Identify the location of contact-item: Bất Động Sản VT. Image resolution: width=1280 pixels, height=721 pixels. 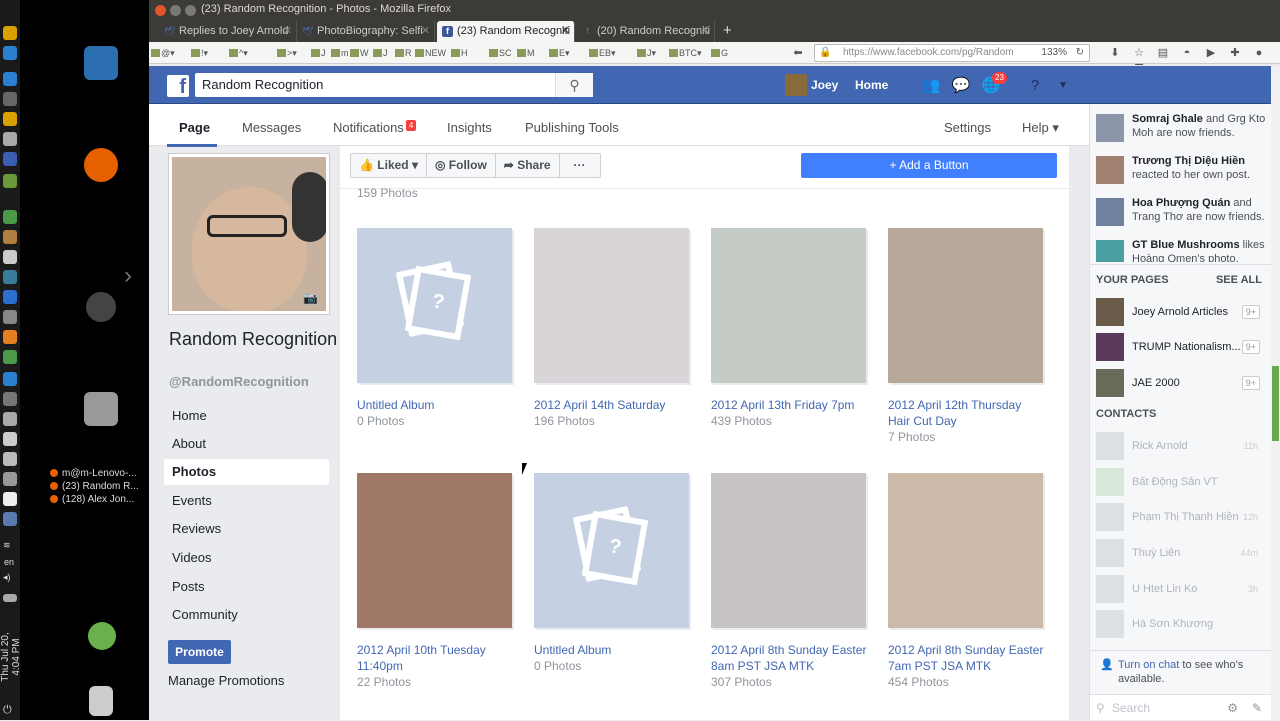
(1182, 482).